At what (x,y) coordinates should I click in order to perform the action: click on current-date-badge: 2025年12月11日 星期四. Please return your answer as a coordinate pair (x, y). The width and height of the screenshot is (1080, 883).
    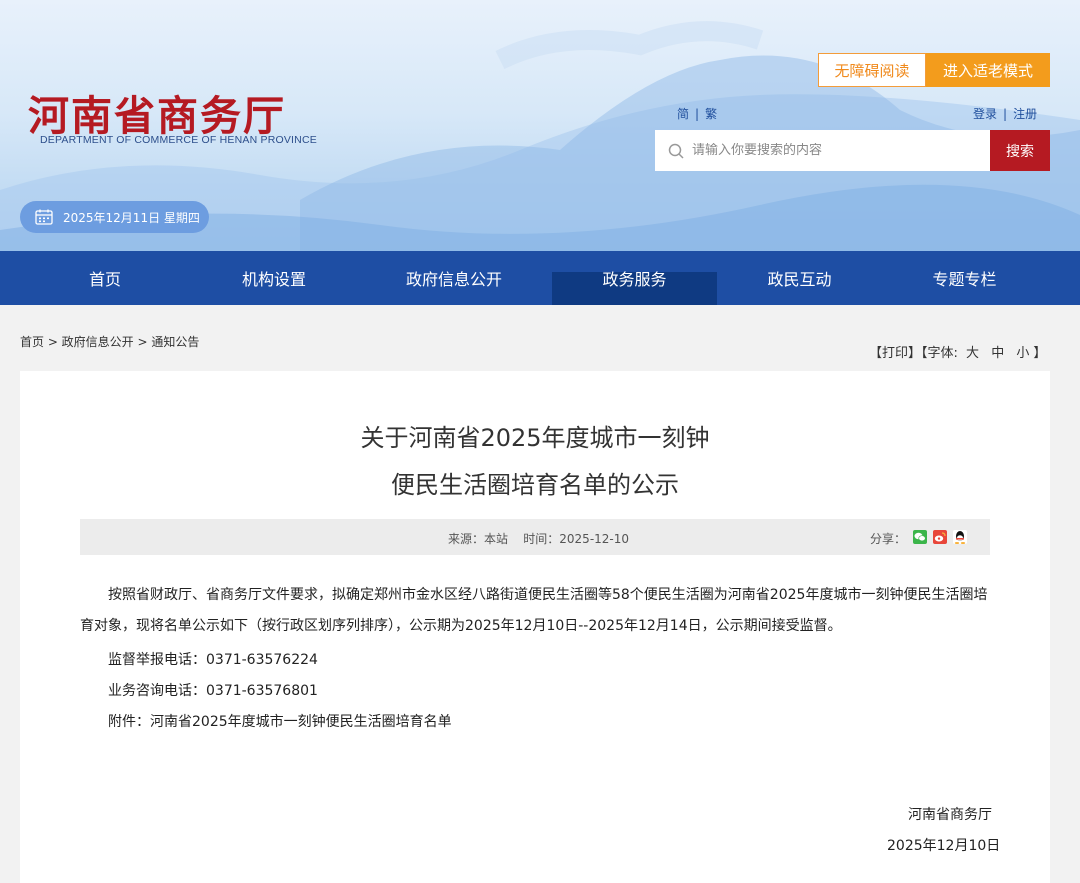
    Looking at the image, I should click on (114, 217).